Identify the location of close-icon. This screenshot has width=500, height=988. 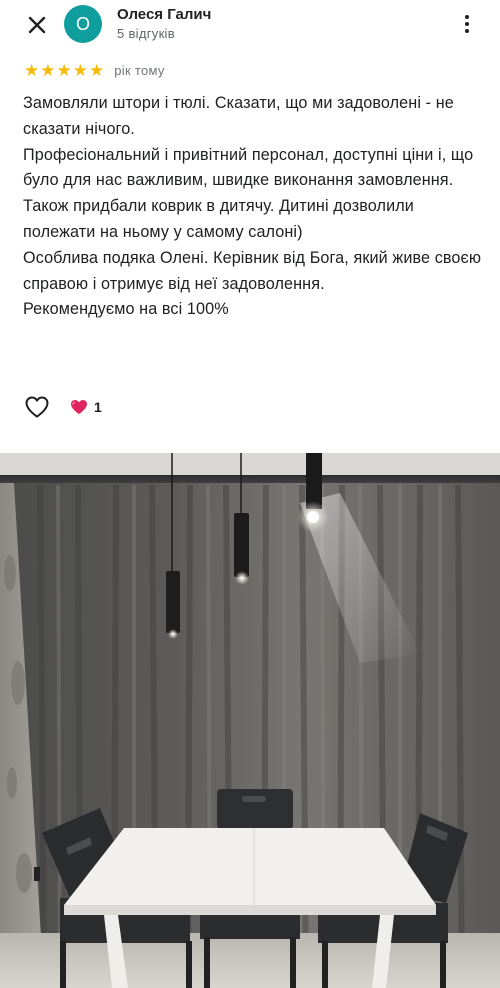
(37, 25).